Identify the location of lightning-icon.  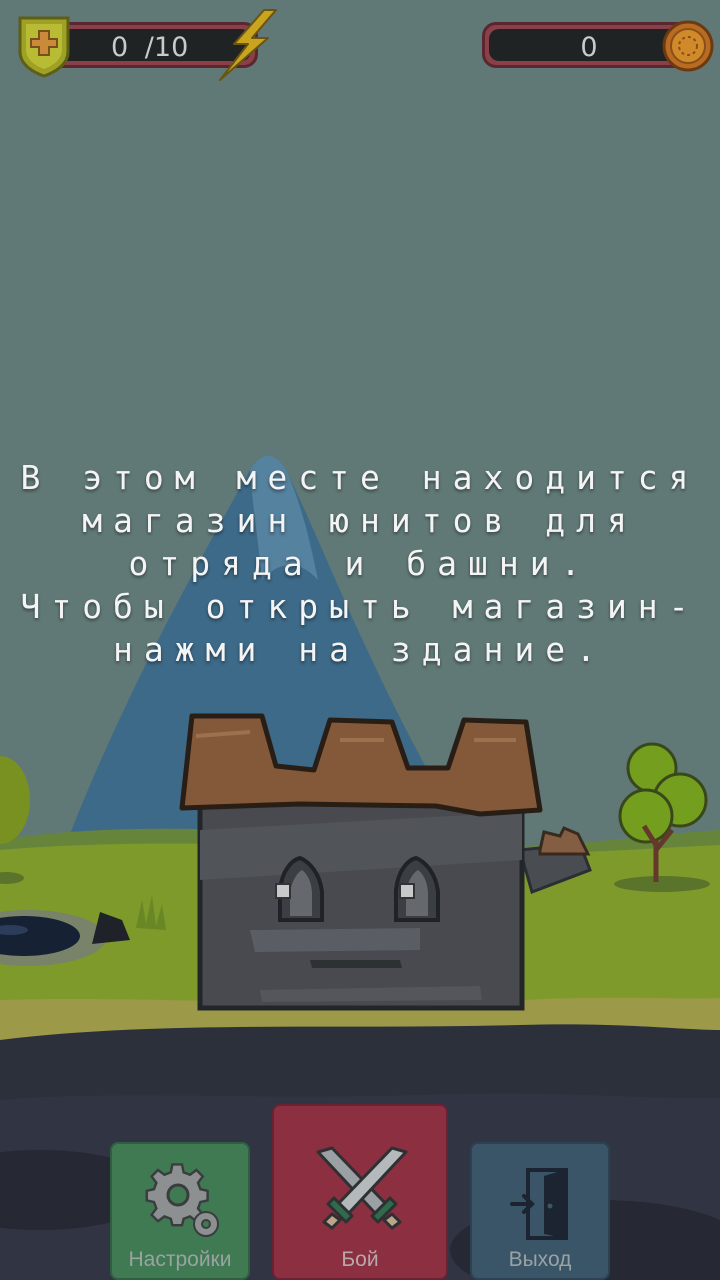
(248, 45).